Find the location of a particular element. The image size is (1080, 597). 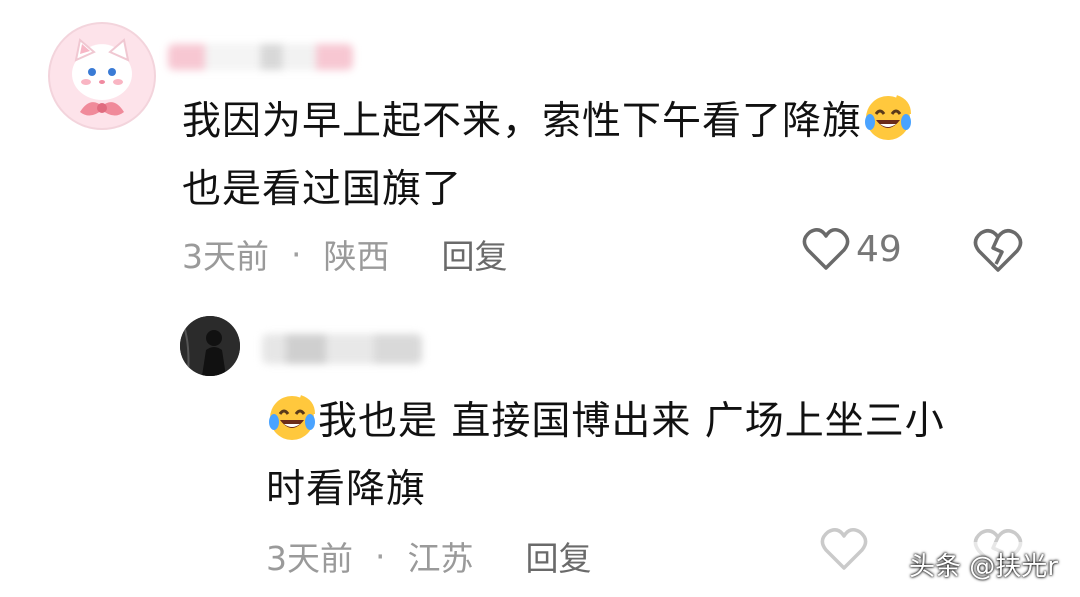

dislike-button is located at coordinates (998, 252).